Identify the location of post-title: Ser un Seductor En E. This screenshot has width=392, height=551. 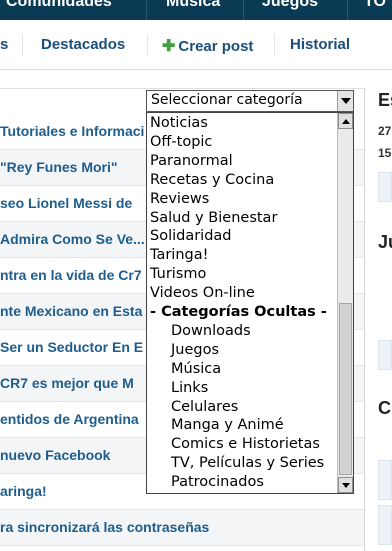
(71, 347).